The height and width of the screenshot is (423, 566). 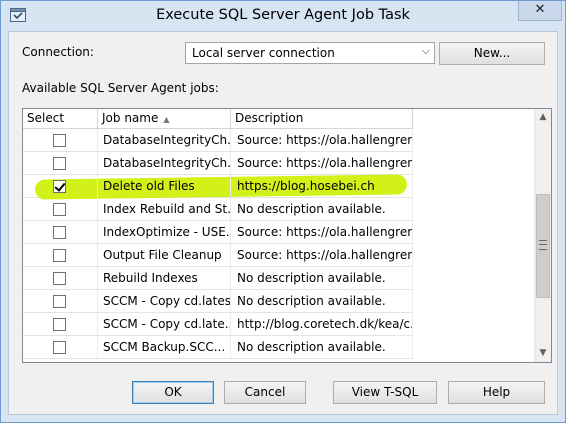 I want to click on connection-select: Local server connection ⌵, so click(x=310, y=53).